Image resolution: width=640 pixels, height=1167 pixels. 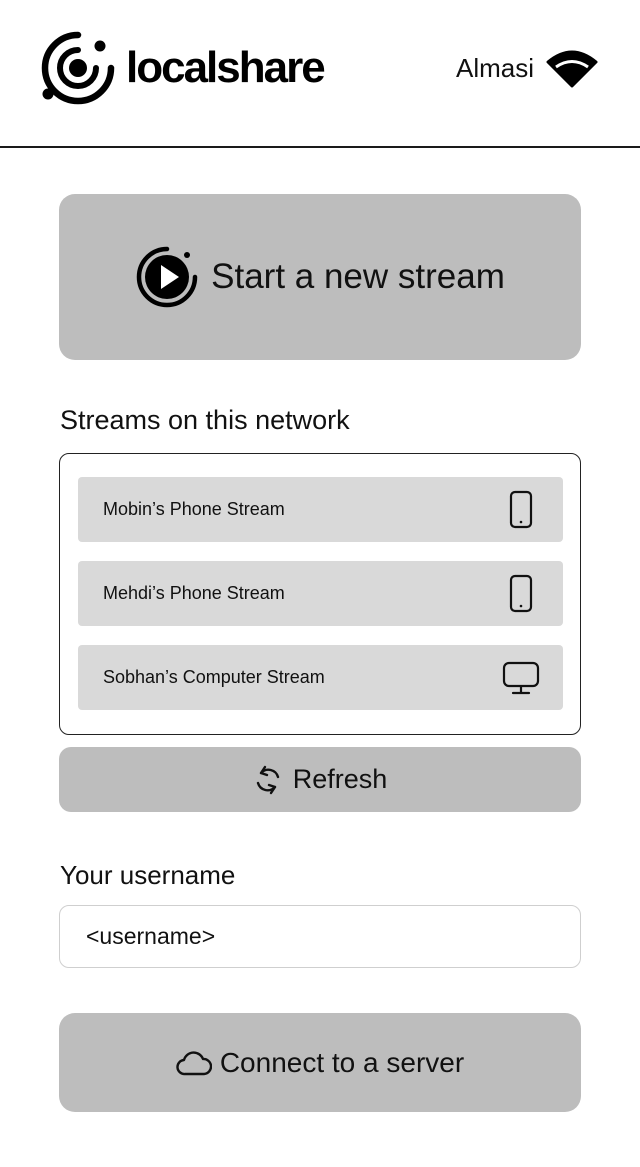 I want to click on network-indicator: Almasi, so click(x=527, y=68).